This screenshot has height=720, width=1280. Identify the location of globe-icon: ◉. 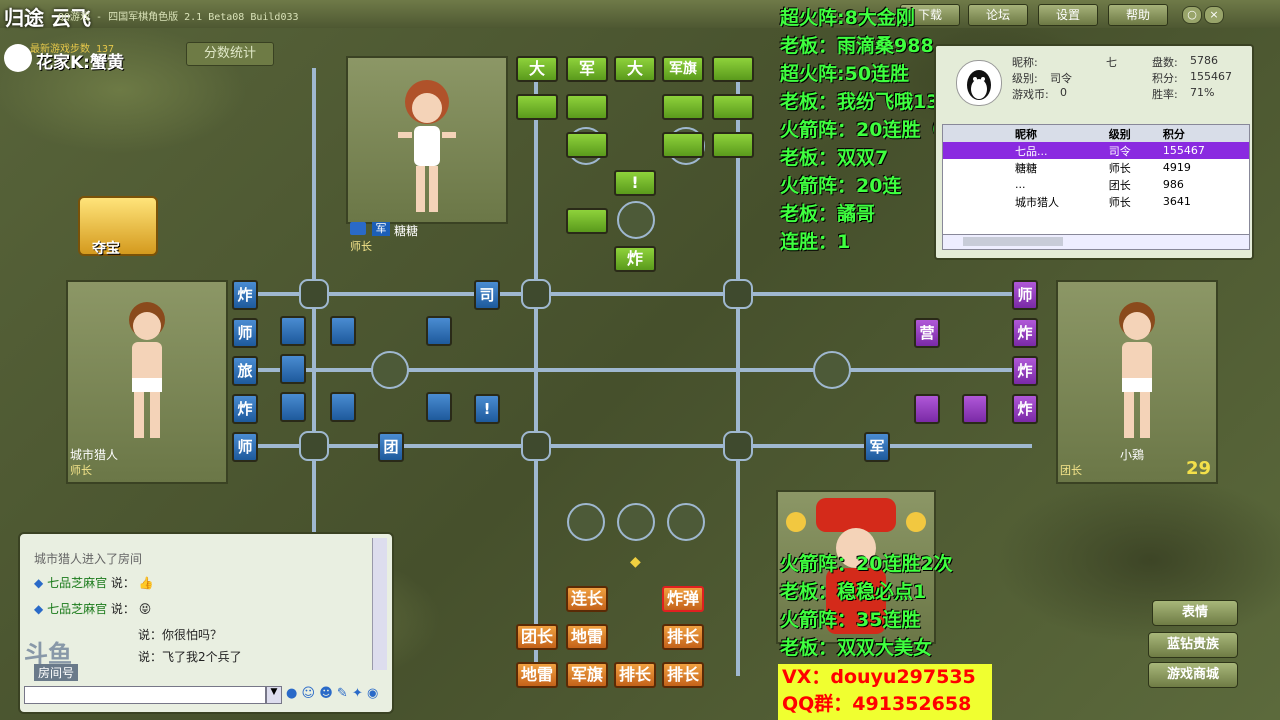
(372, 693).